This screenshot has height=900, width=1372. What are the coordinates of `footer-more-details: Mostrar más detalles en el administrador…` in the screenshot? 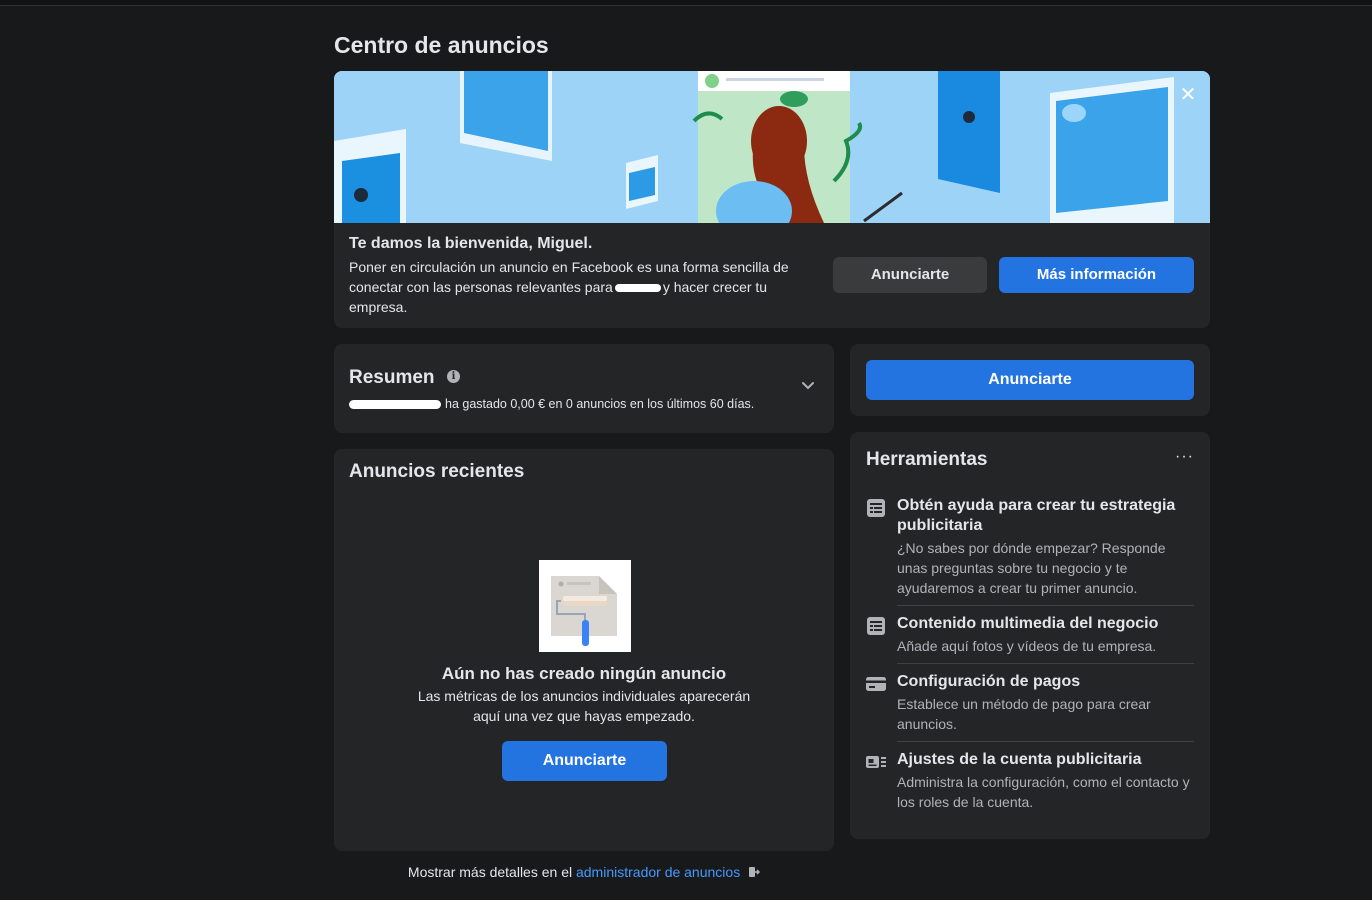 It's located at (584, 872).